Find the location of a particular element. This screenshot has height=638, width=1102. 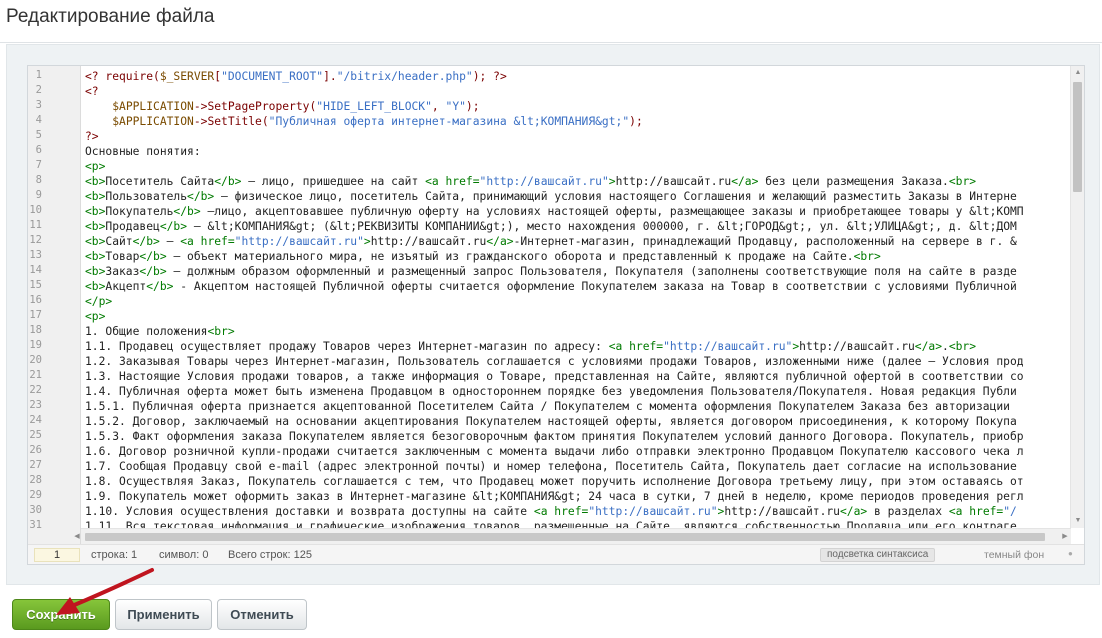

code-token: "DOCUMENT_ROOT" is located at coordinates (272, 76).